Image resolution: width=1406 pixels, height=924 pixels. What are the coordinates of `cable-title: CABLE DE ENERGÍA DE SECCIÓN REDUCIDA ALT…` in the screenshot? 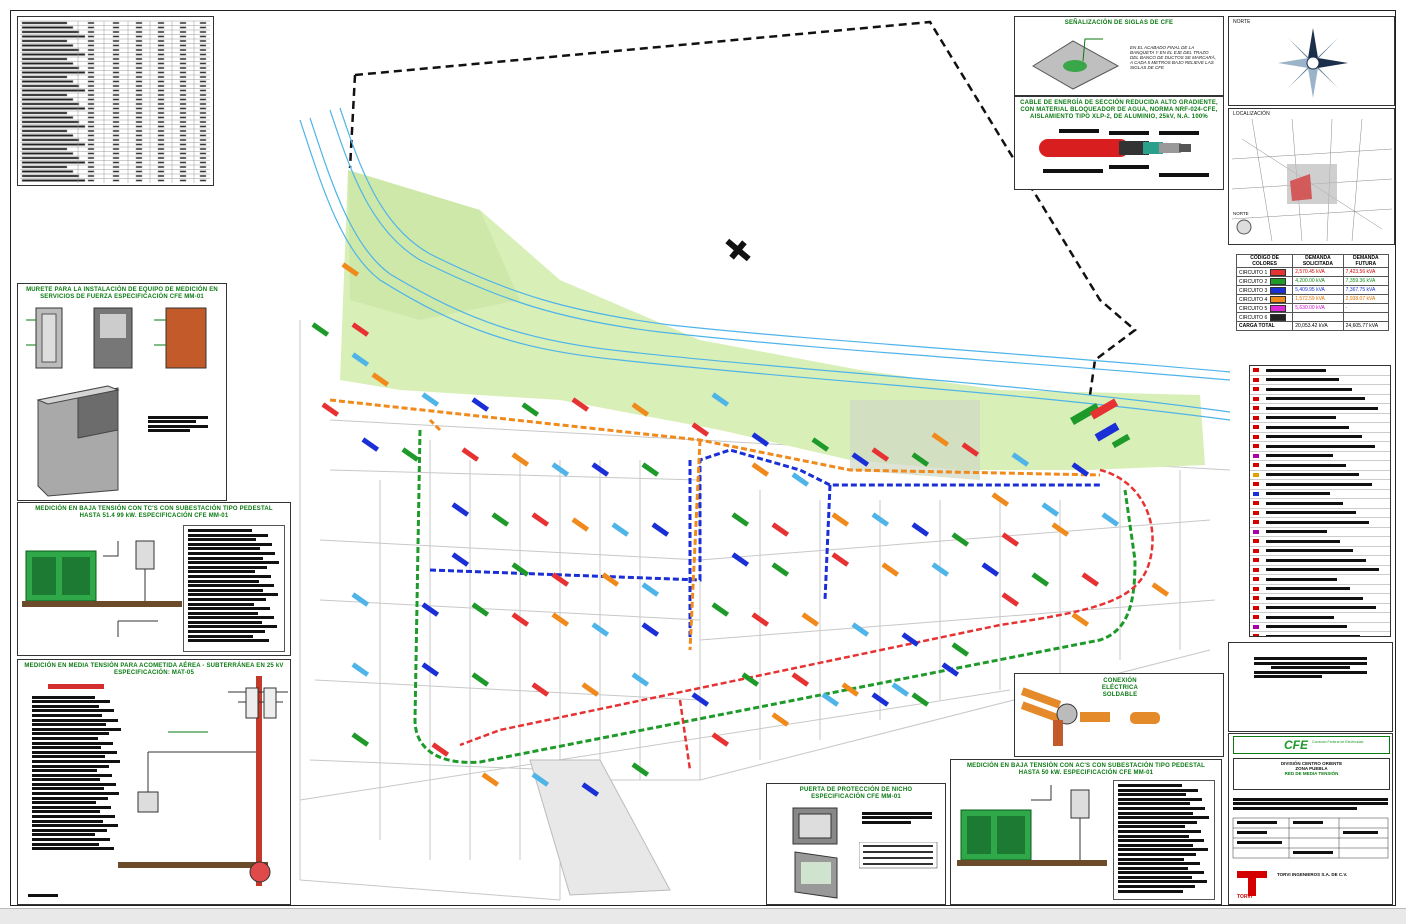 It's located at (1119, 110).